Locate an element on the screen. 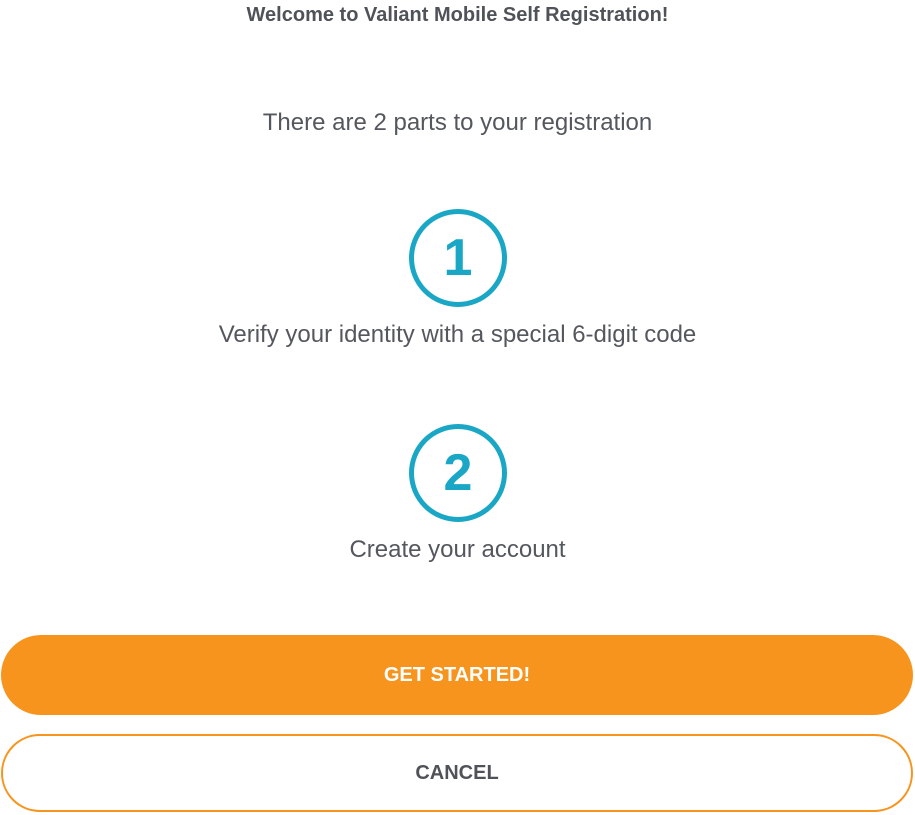 The height and width of the screenshot is (815, 915). get-started-button-label: GET STARTED! is located at coordinates (457, 674).